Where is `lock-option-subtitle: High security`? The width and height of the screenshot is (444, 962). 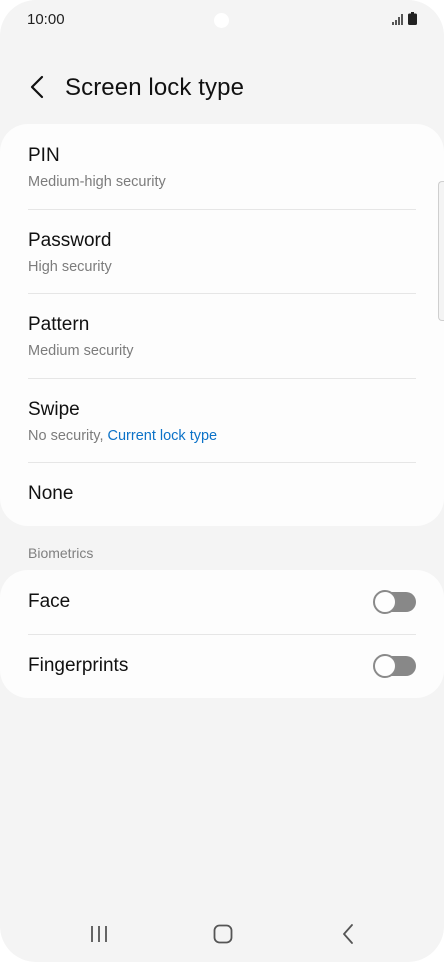
lock-option-subtitle: High security is located at coordinates (70, 266).